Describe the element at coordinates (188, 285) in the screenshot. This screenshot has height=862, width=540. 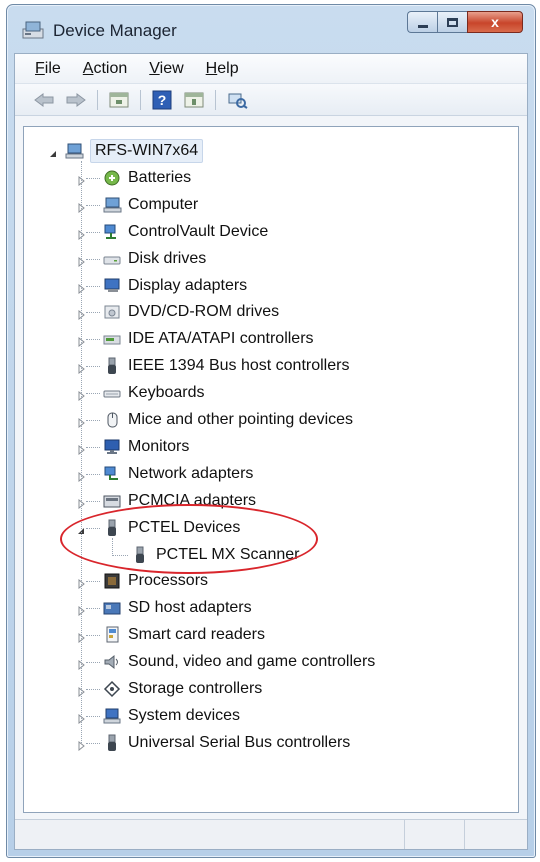
I see `tree-node-label: Display adapters` at that location.